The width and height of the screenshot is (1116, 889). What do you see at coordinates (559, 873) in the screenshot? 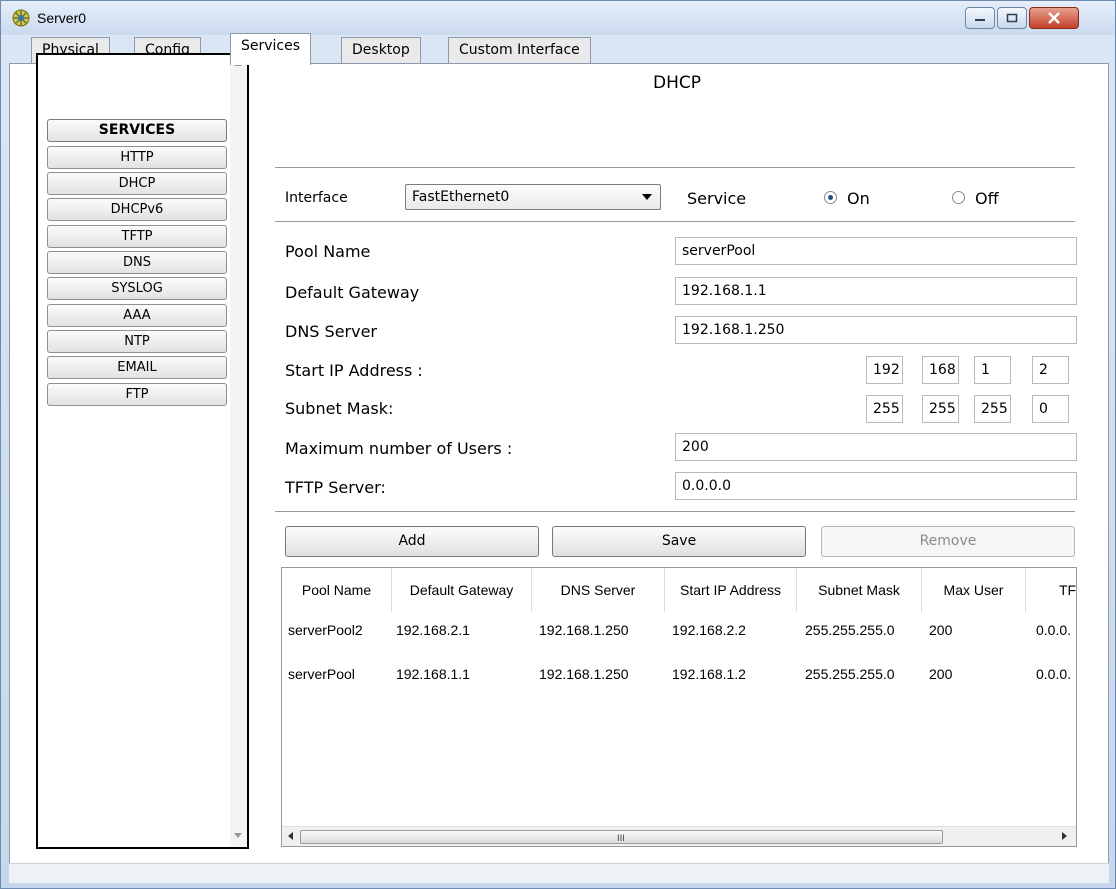
I see `status-strip` at bounding box center [559, 873].